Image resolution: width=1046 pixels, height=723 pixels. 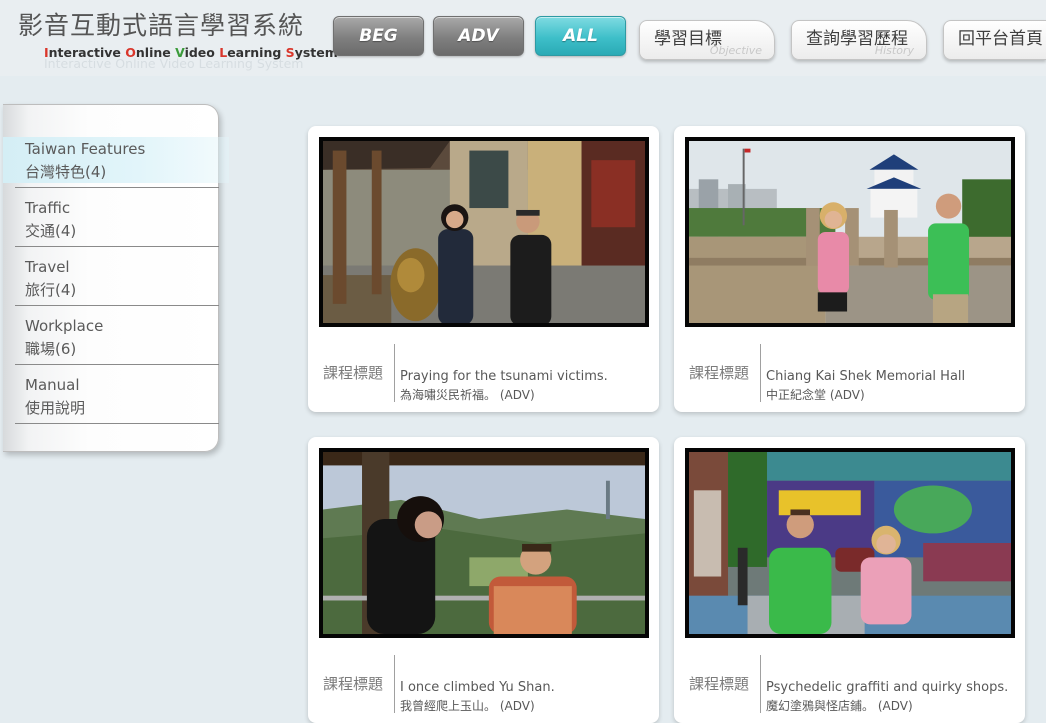 I want to click on sidebar-item-label-en: Taiwan Features, so click(x=85, y=149).